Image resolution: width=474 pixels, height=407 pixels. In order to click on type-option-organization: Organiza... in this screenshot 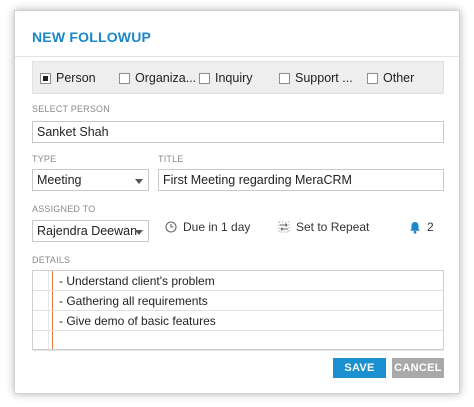, I will do `click(157, 78)`.